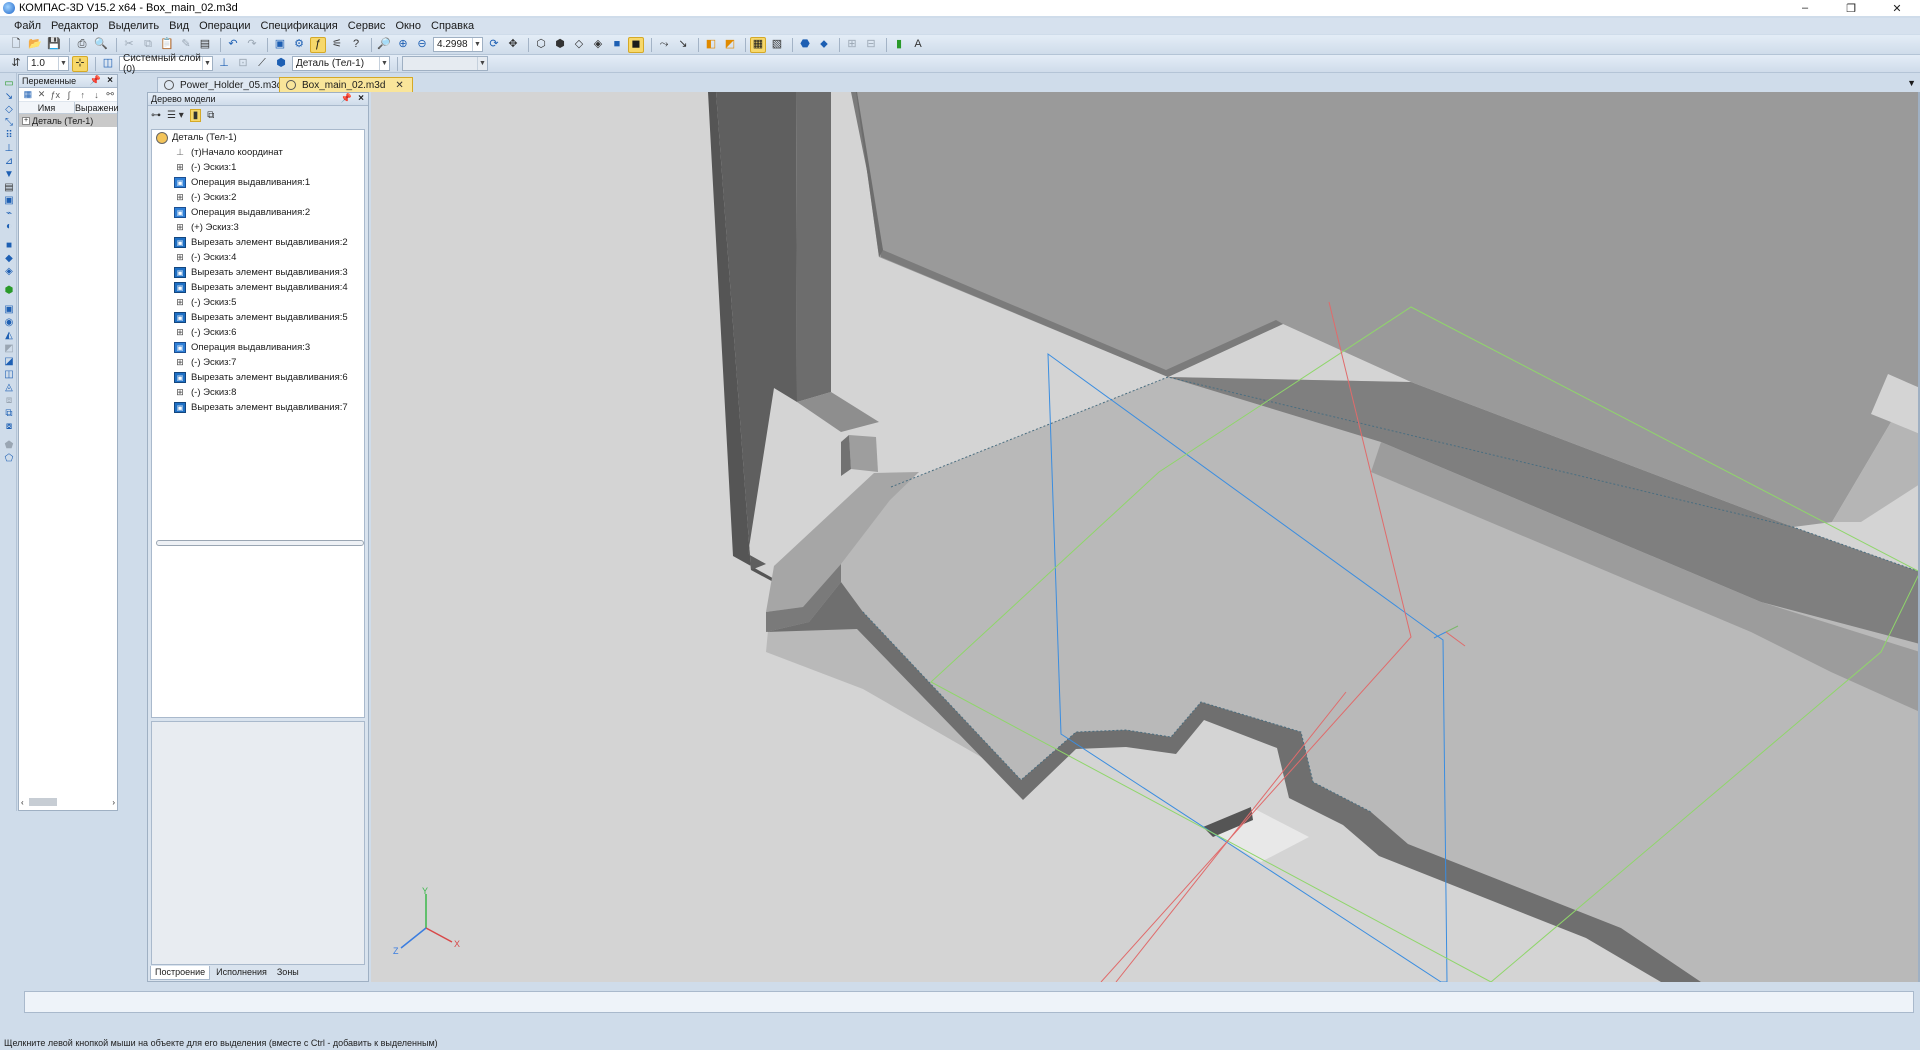  What do you see at coordinates (1851, 8) in the screenshot?
I see `restore-button: ❐` at bounding box center [1851, 8].